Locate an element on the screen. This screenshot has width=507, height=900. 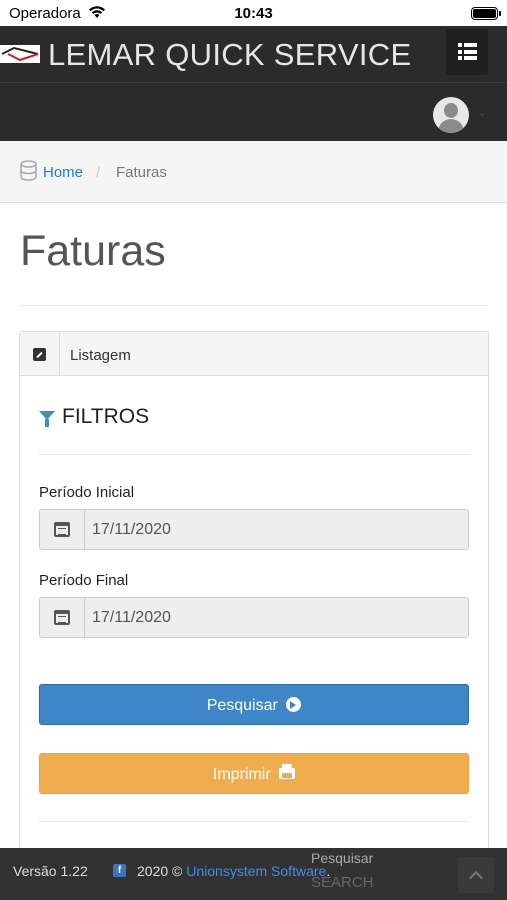
search-button-label: Pesquisar is located at coordinates (242, 705).